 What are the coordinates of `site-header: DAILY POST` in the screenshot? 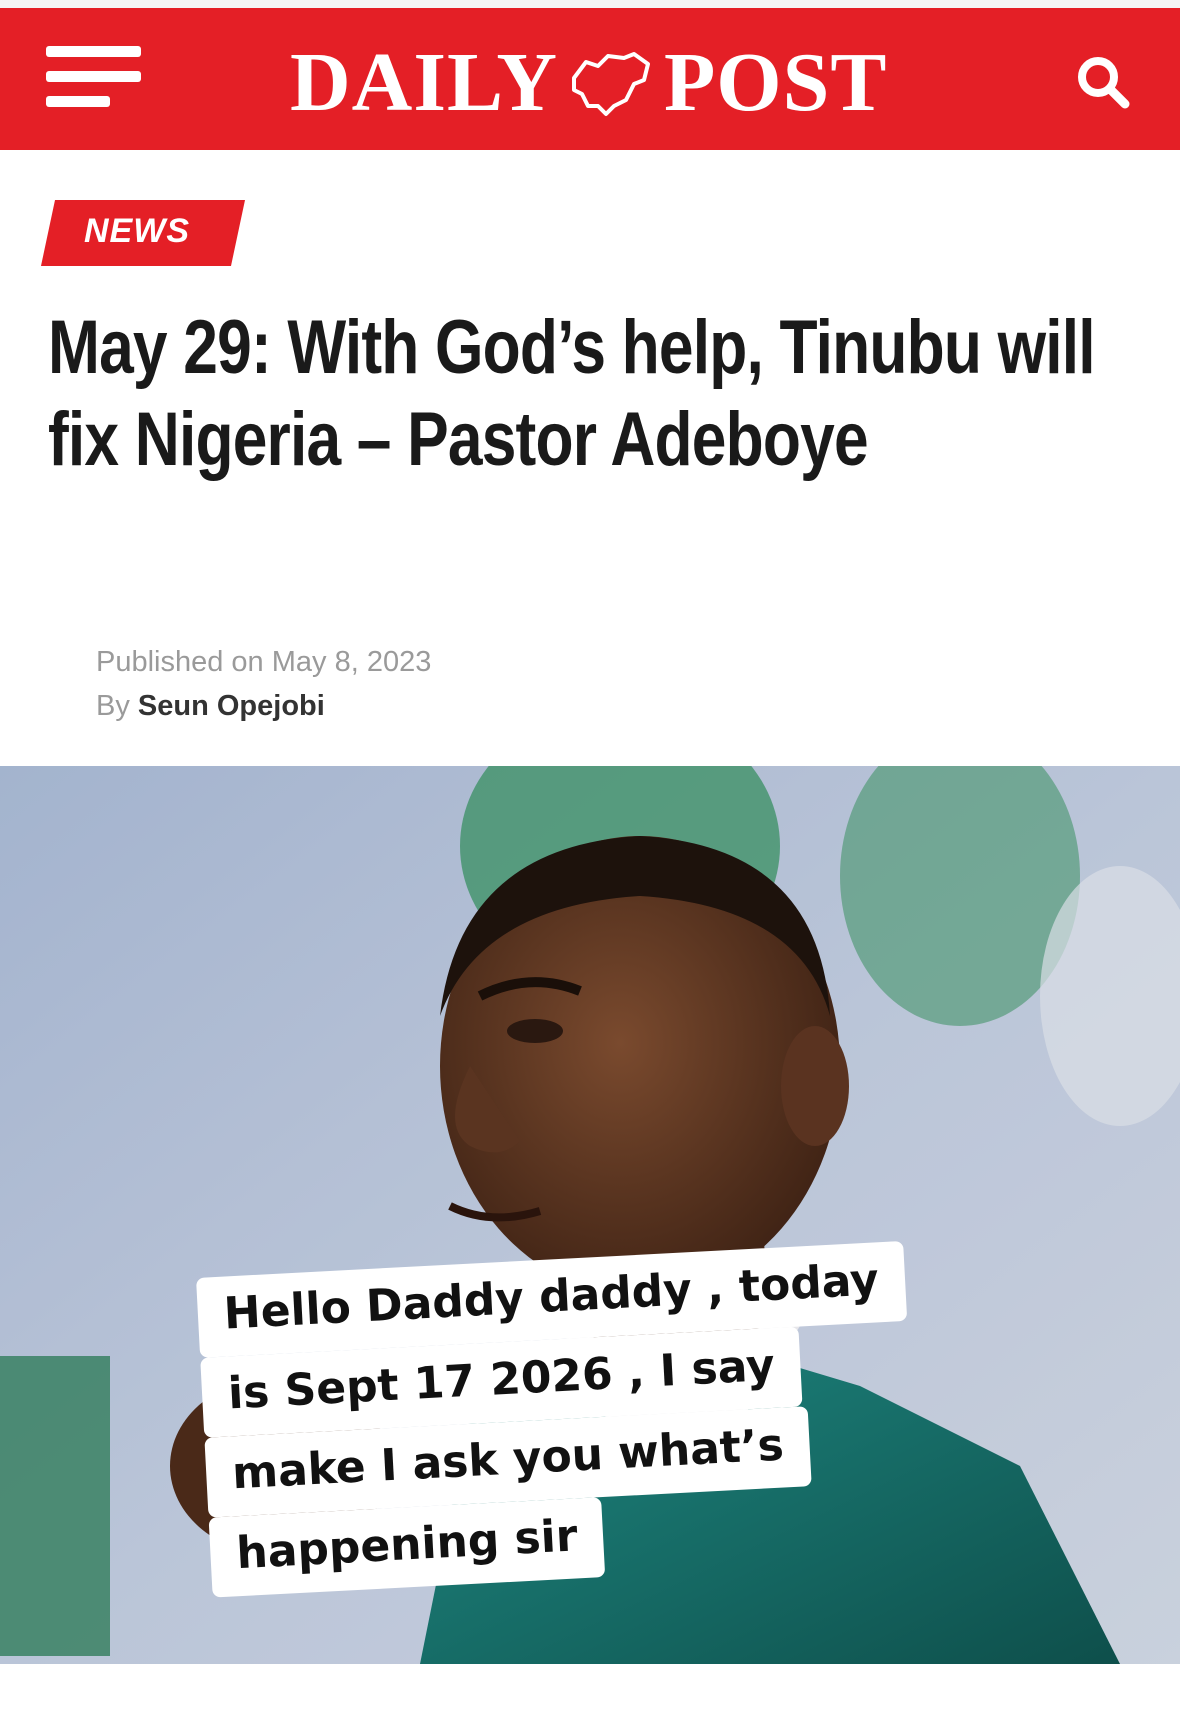 It's located at (590, 75).